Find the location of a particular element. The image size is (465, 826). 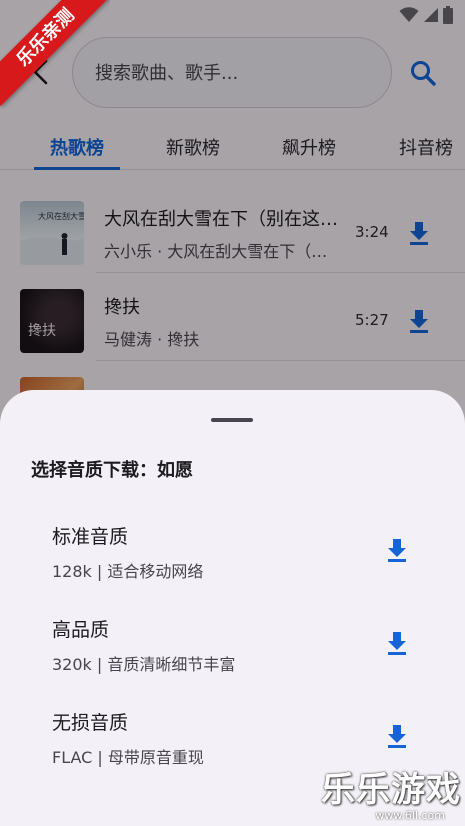

brand-watermark: 乐乐游戏 www.6ll.com is located at coordinates (391, 796).